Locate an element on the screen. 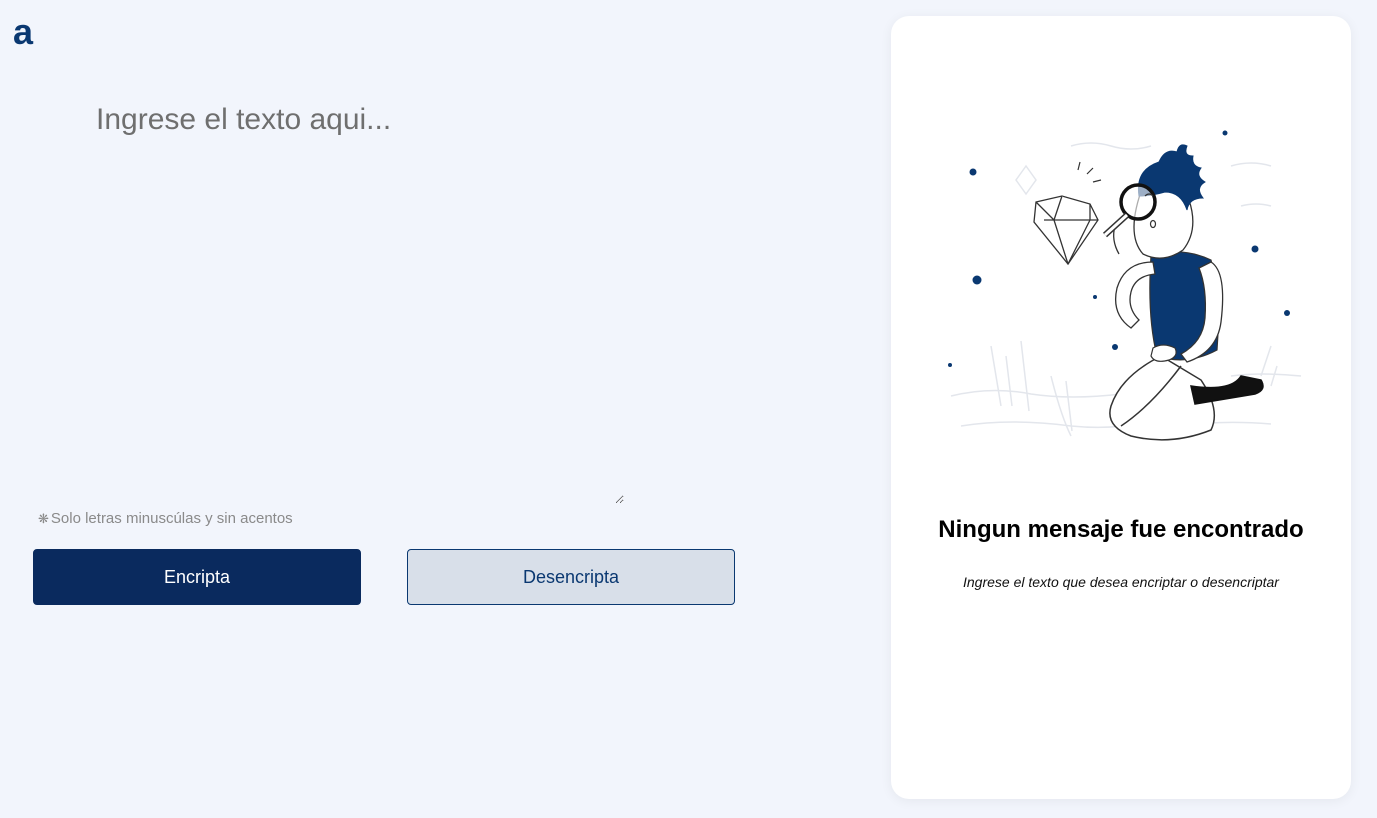  decrypt-button: Desencripta is located at coordinates (571, 577).